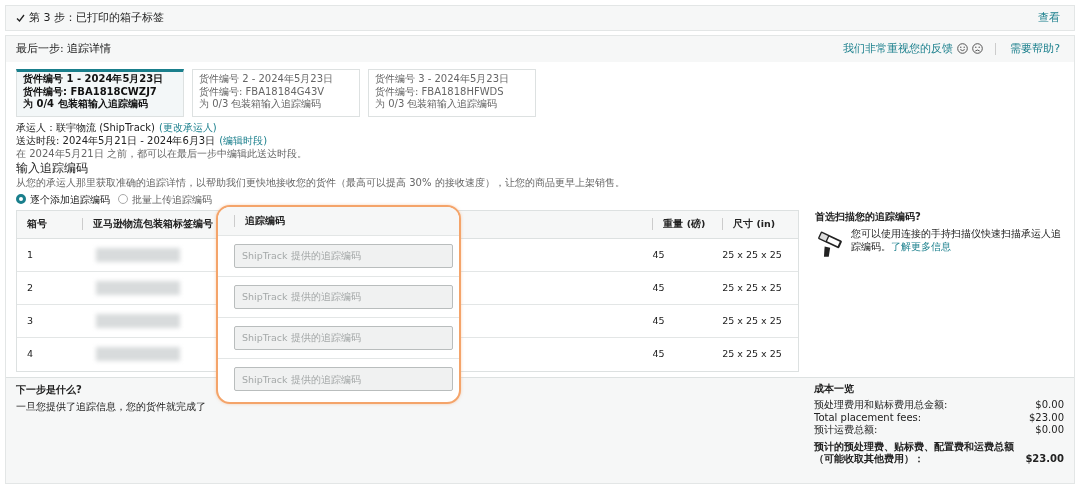 The width and height of the screenshot is (1080, 497). What do you see at coordinates (920, 246) in the screenshot?
I see `learn-more-link: 了解更多信息` at bounding box center [920, 246].